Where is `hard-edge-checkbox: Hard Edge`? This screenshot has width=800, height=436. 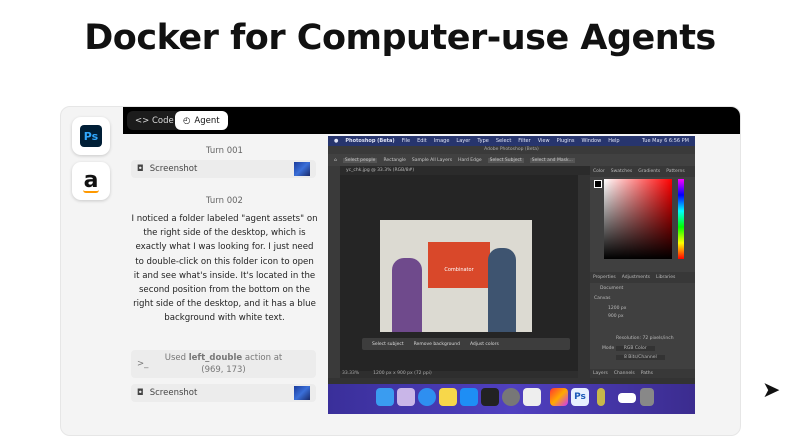
hard-edge-checkbox: Hard Edge is located at coordinates (470, 160).